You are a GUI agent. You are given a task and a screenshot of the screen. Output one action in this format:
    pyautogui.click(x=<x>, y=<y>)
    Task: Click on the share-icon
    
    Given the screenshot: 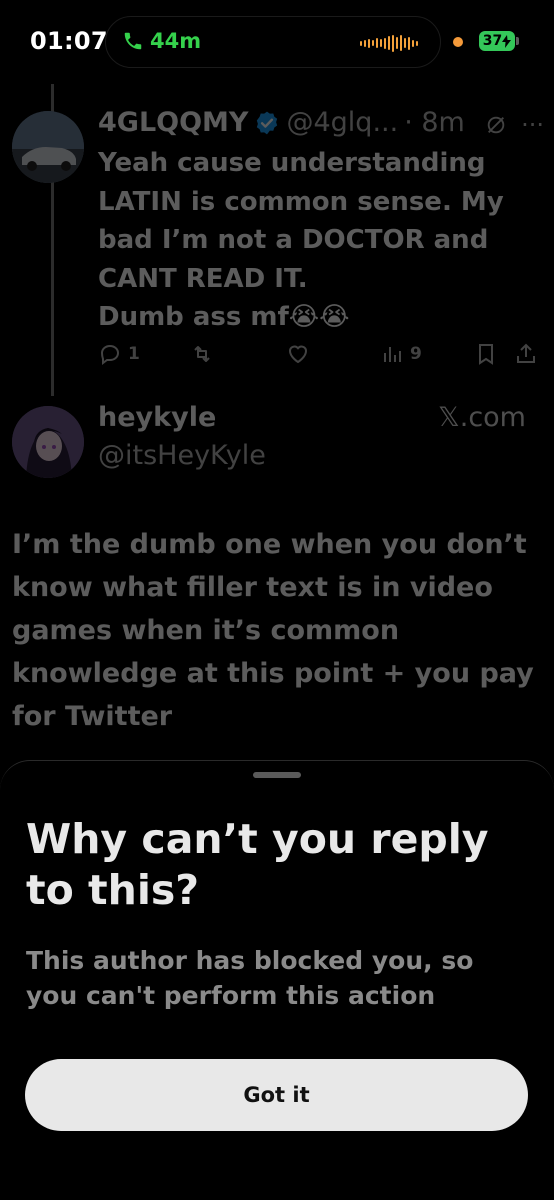 What is the action you would take?
    pyautogui.click(x=526, y=353)
    